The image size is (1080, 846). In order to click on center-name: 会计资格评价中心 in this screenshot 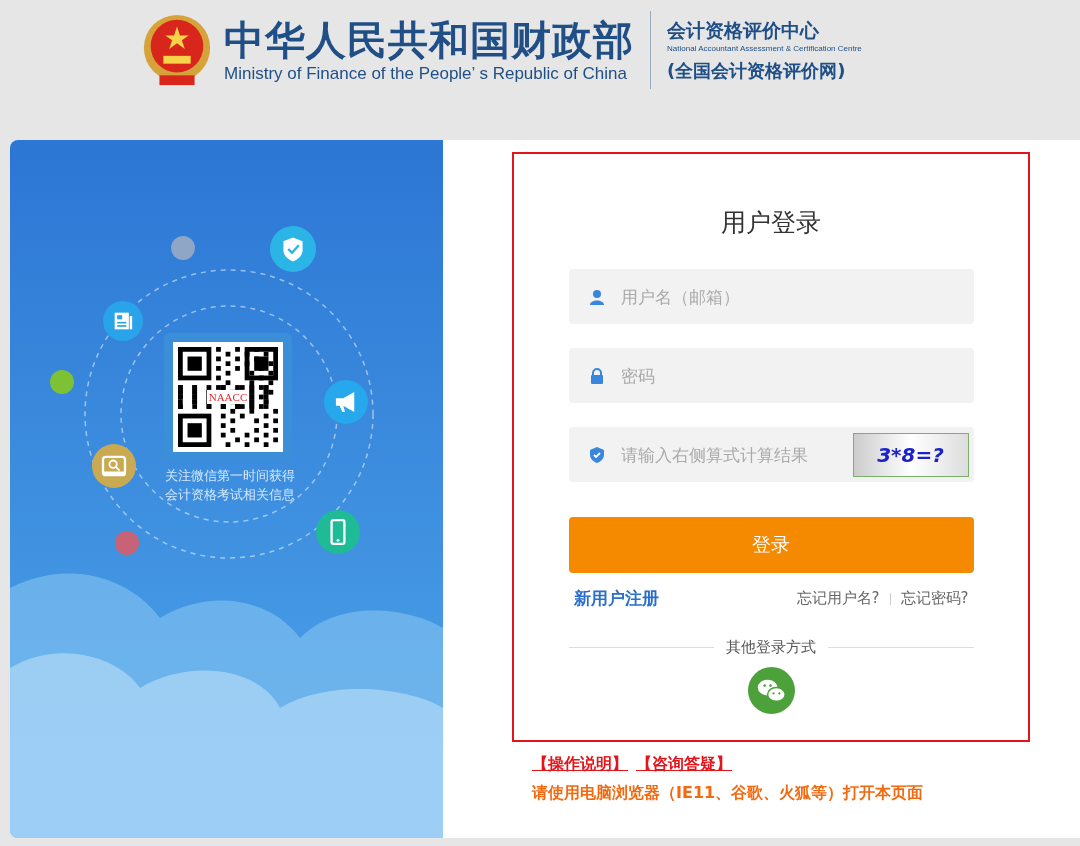, I will do `click(743, 30)`.